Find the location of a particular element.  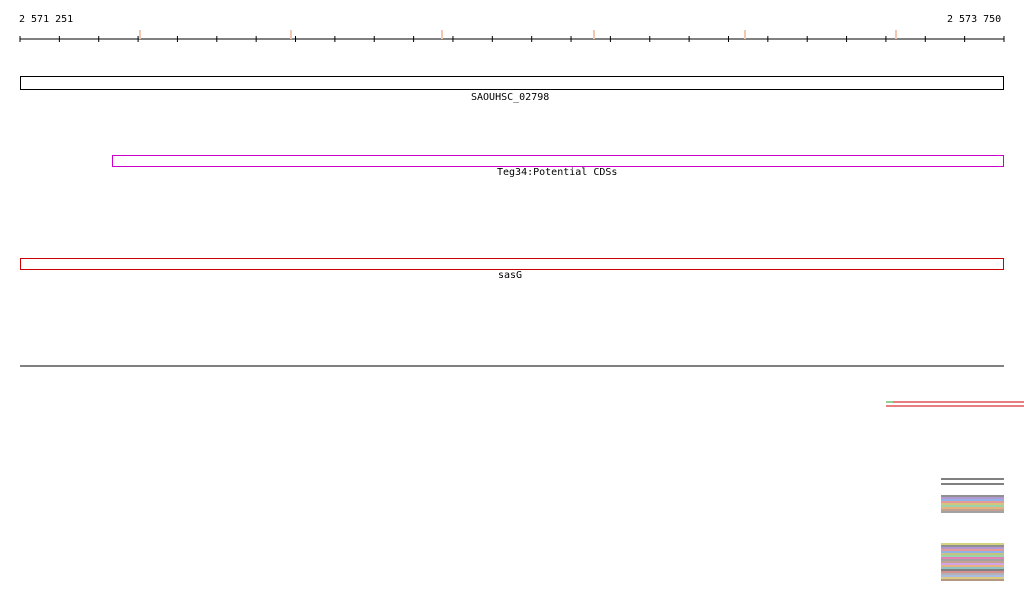

feature-label-sasg: sasG is located at coordinates (510, 275).